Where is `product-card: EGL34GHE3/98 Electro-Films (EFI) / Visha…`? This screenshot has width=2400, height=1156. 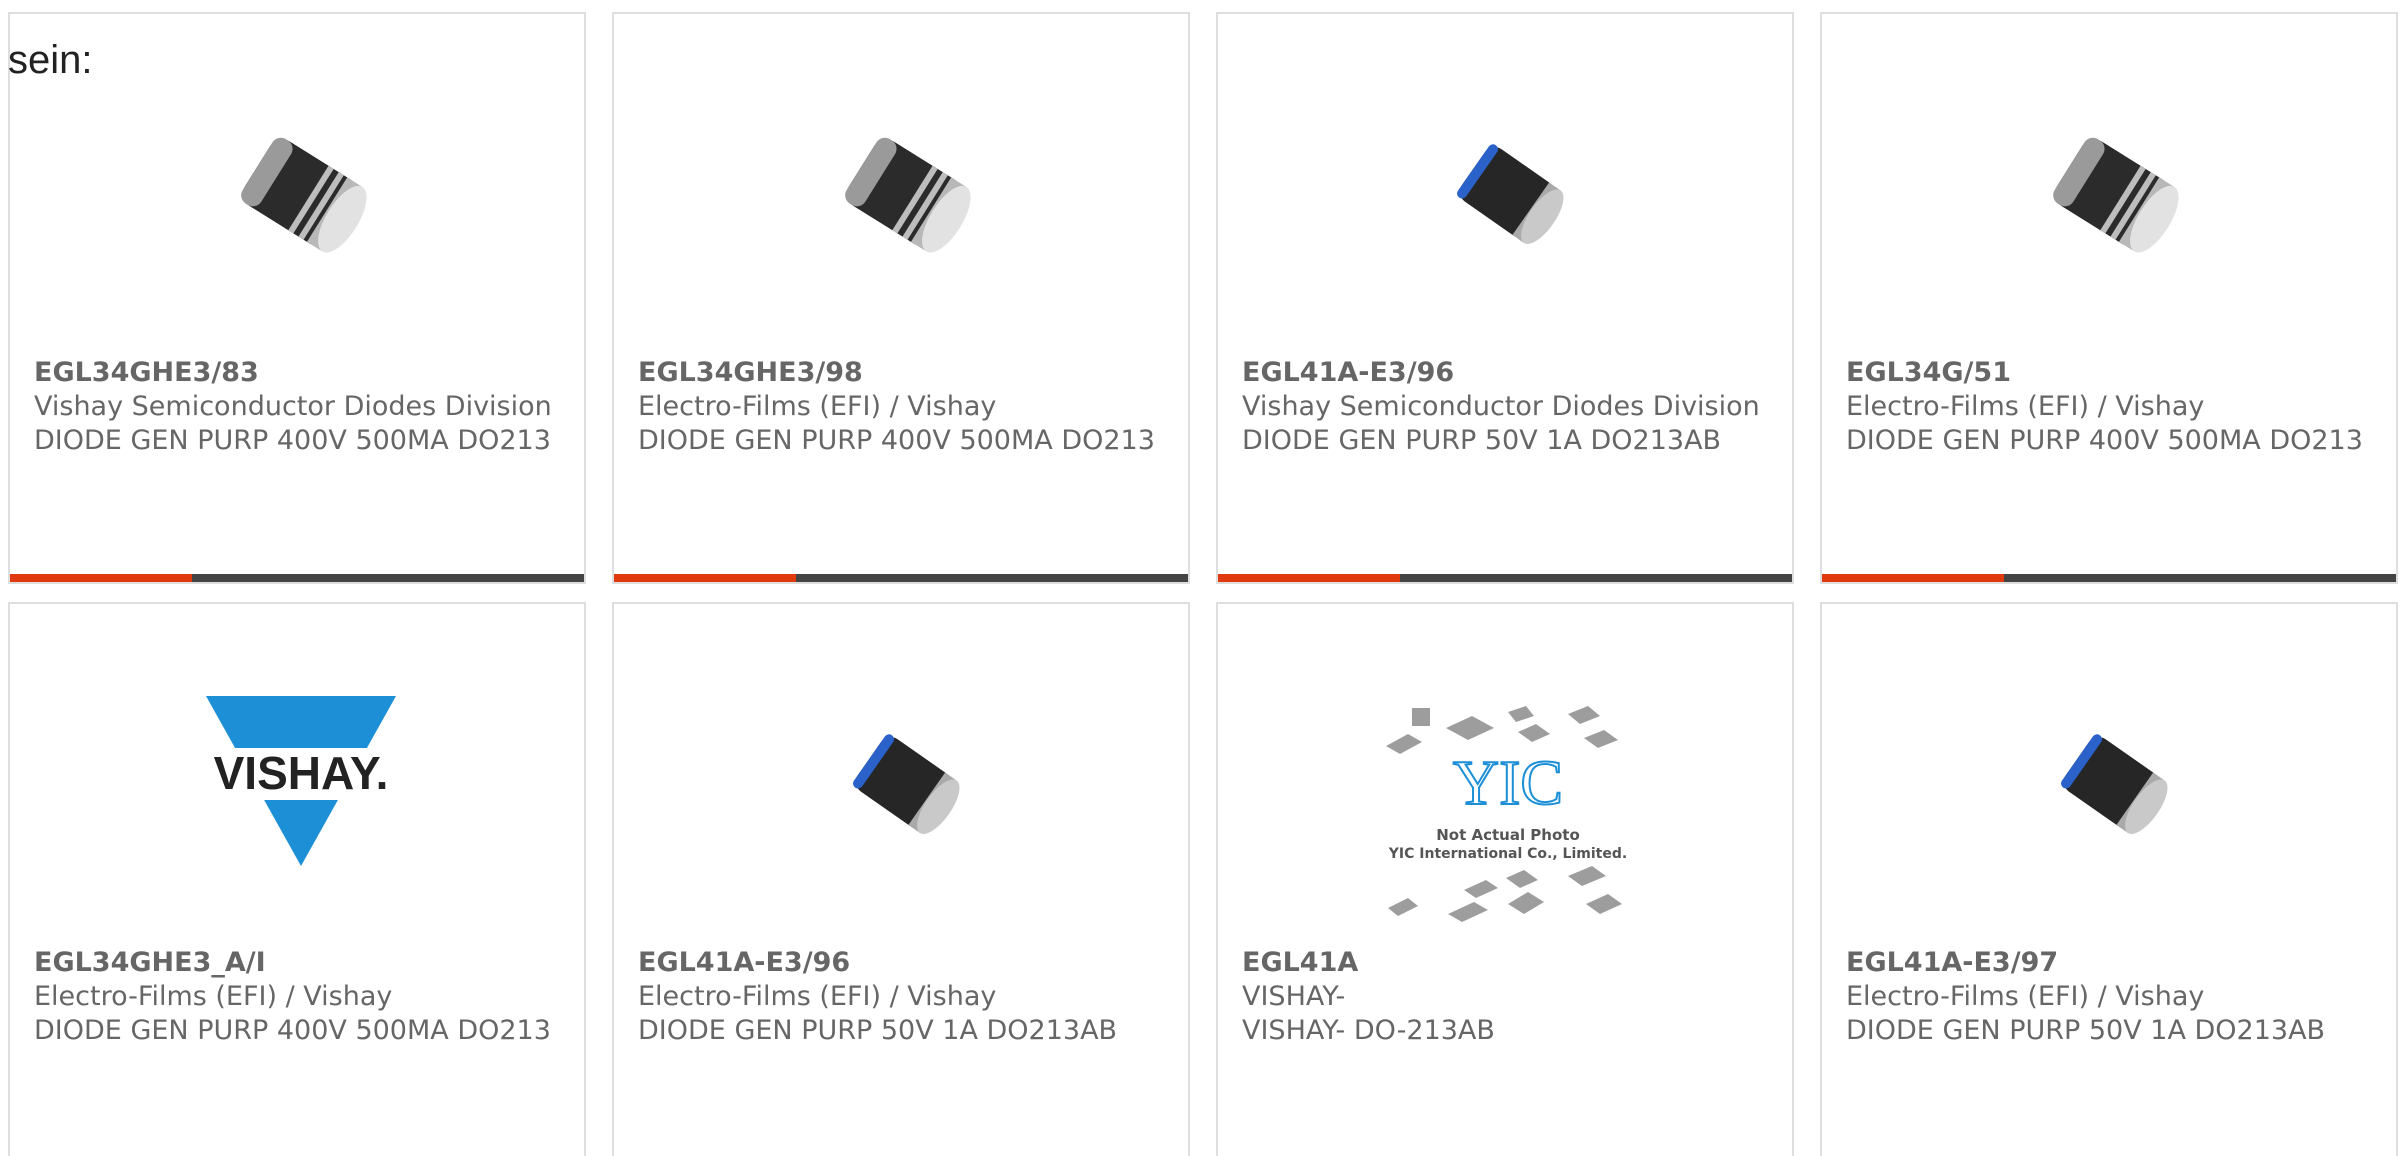
product-card: EGL34GHE3/98 Electro-Films (EFI) / Visha… is located at coordinates (901, 298).